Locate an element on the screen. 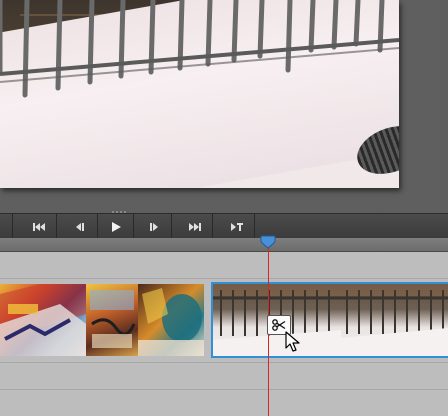  scissors-icon is located at coordinates (279, 325).